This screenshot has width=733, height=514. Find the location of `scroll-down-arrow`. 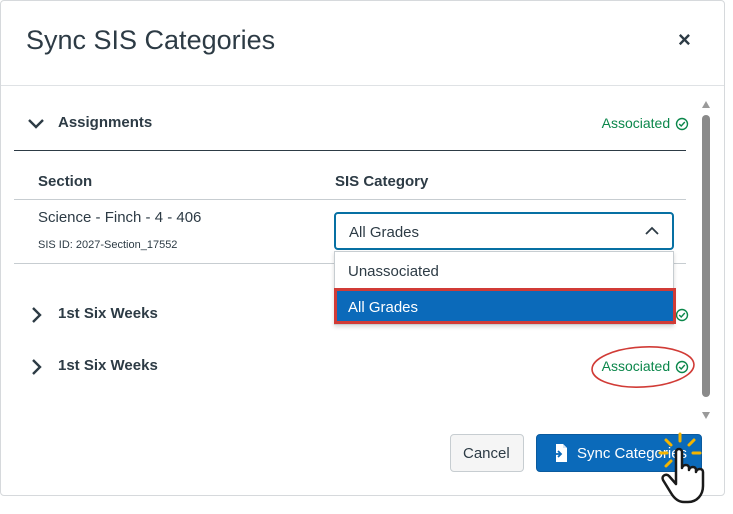

scroll-down-arrow is located at coordinates (706, 415).